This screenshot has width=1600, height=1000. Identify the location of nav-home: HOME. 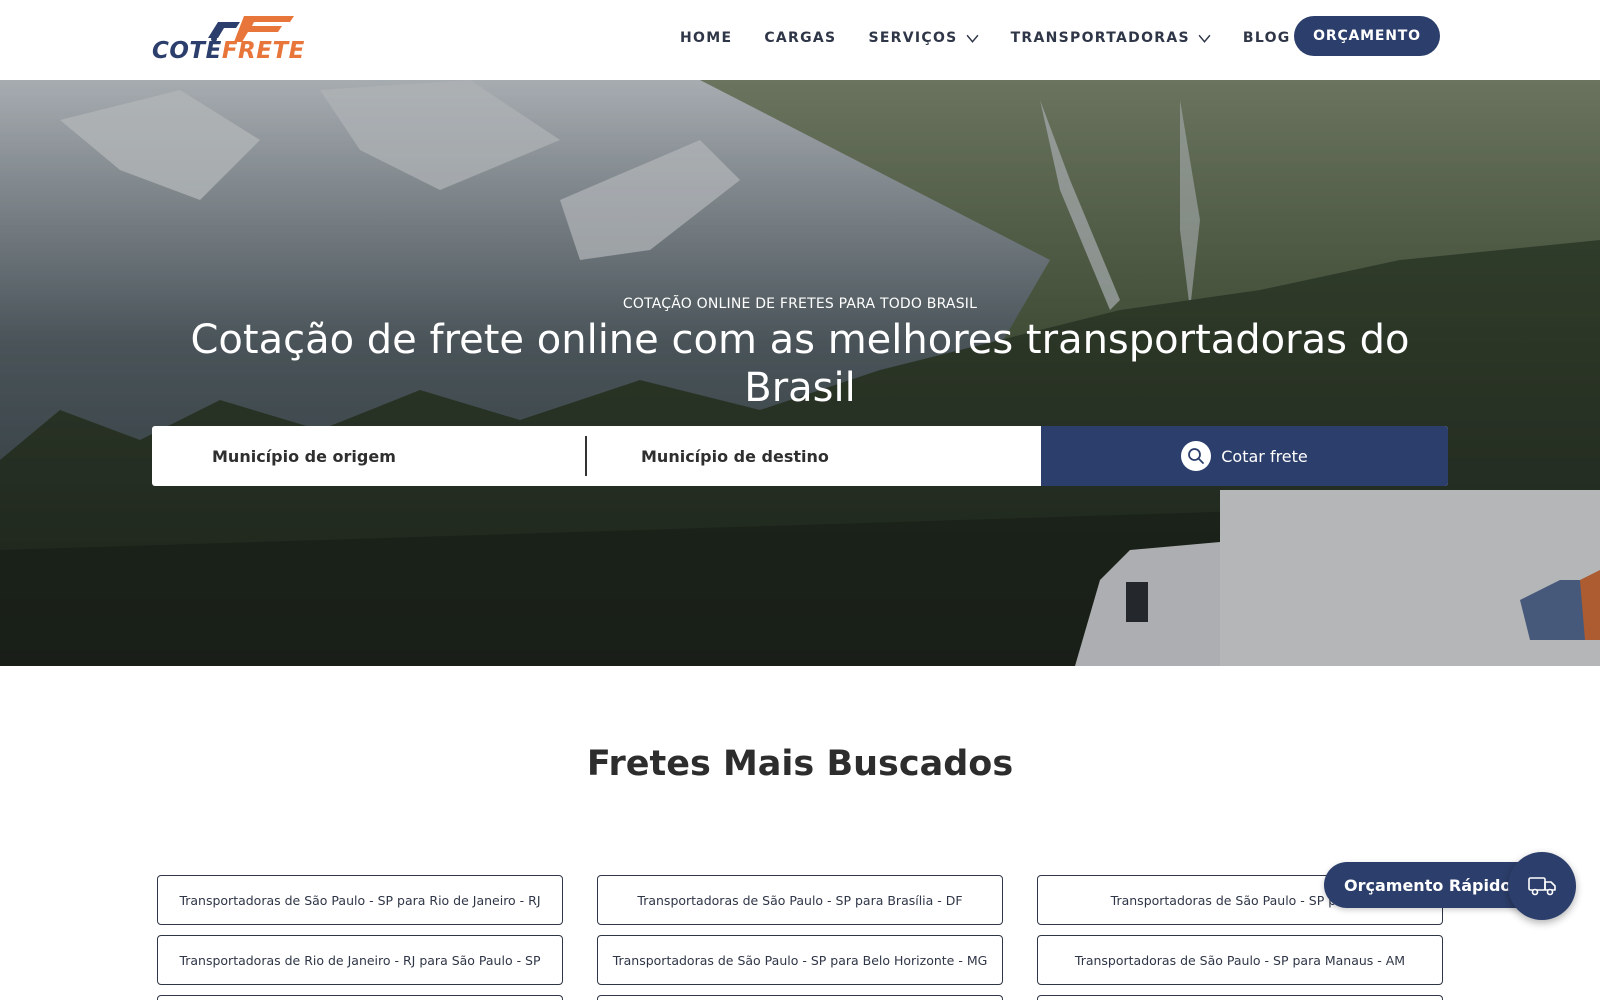
(706, 38).